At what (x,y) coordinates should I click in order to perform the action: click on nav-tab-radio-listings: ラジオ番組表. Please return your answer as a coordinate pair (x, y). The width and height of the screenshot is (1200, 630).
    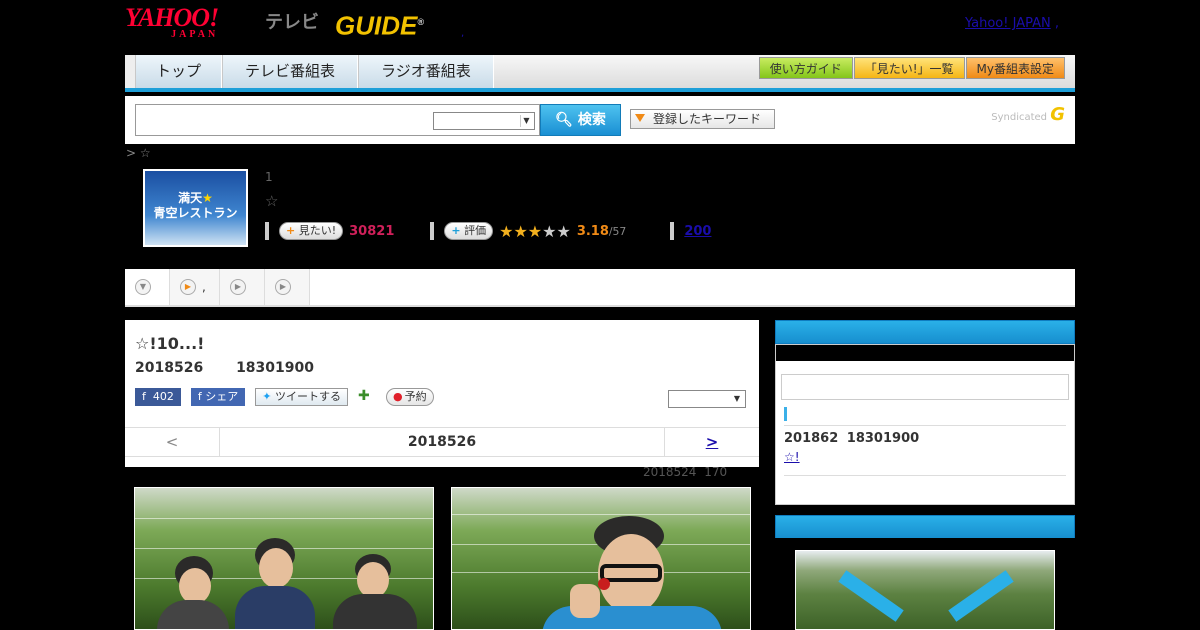
    Looking at the image, I should click on (426, 71).